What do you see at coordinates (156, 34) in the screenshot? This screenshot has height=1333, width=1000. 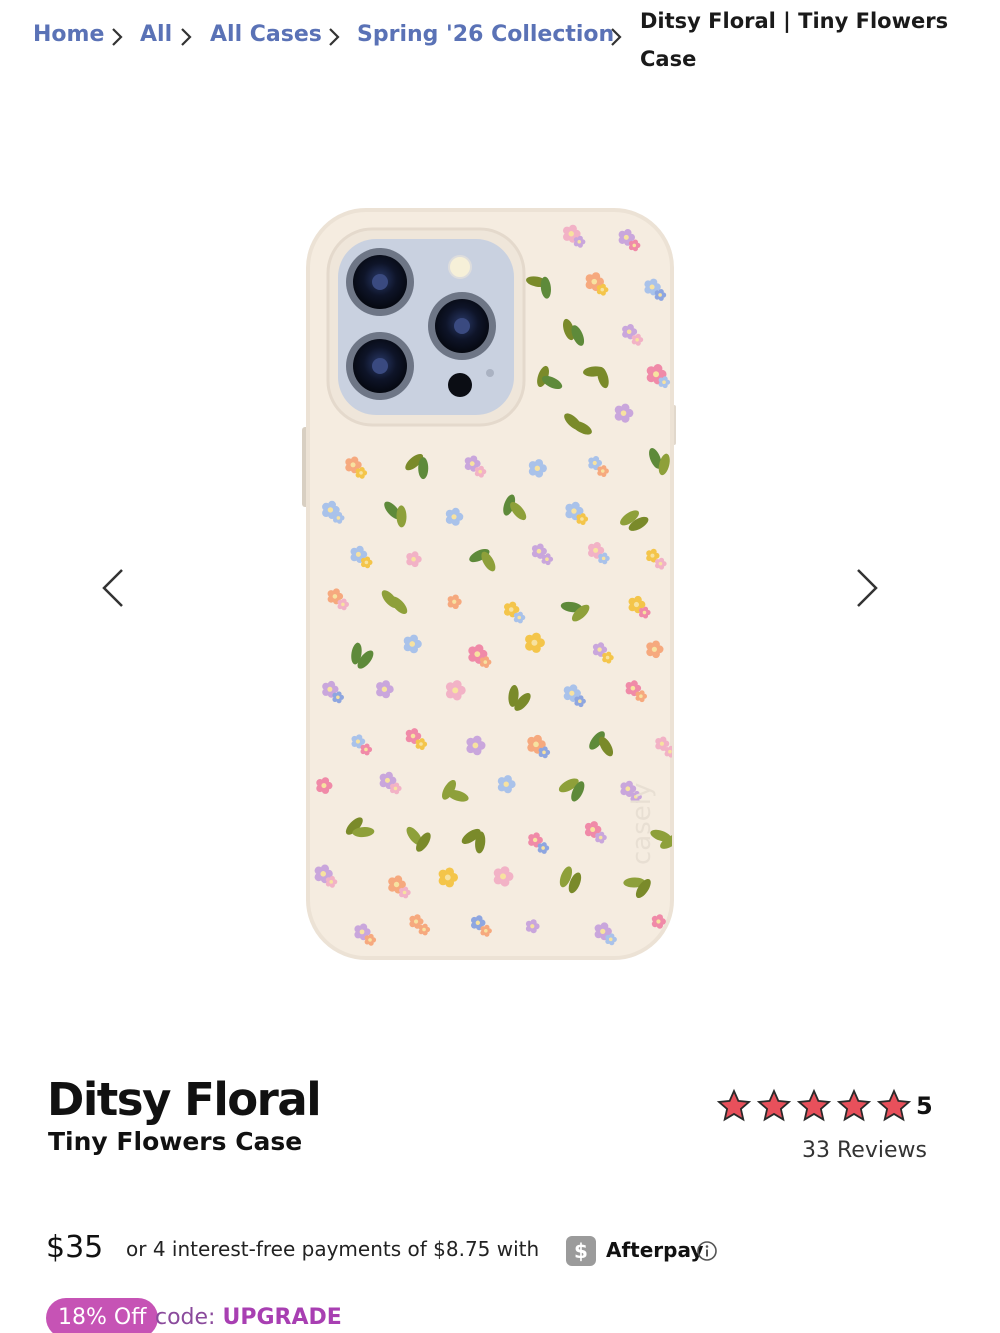 I see `breadcrumb-link-all: All` at bounding box center [156, 34].